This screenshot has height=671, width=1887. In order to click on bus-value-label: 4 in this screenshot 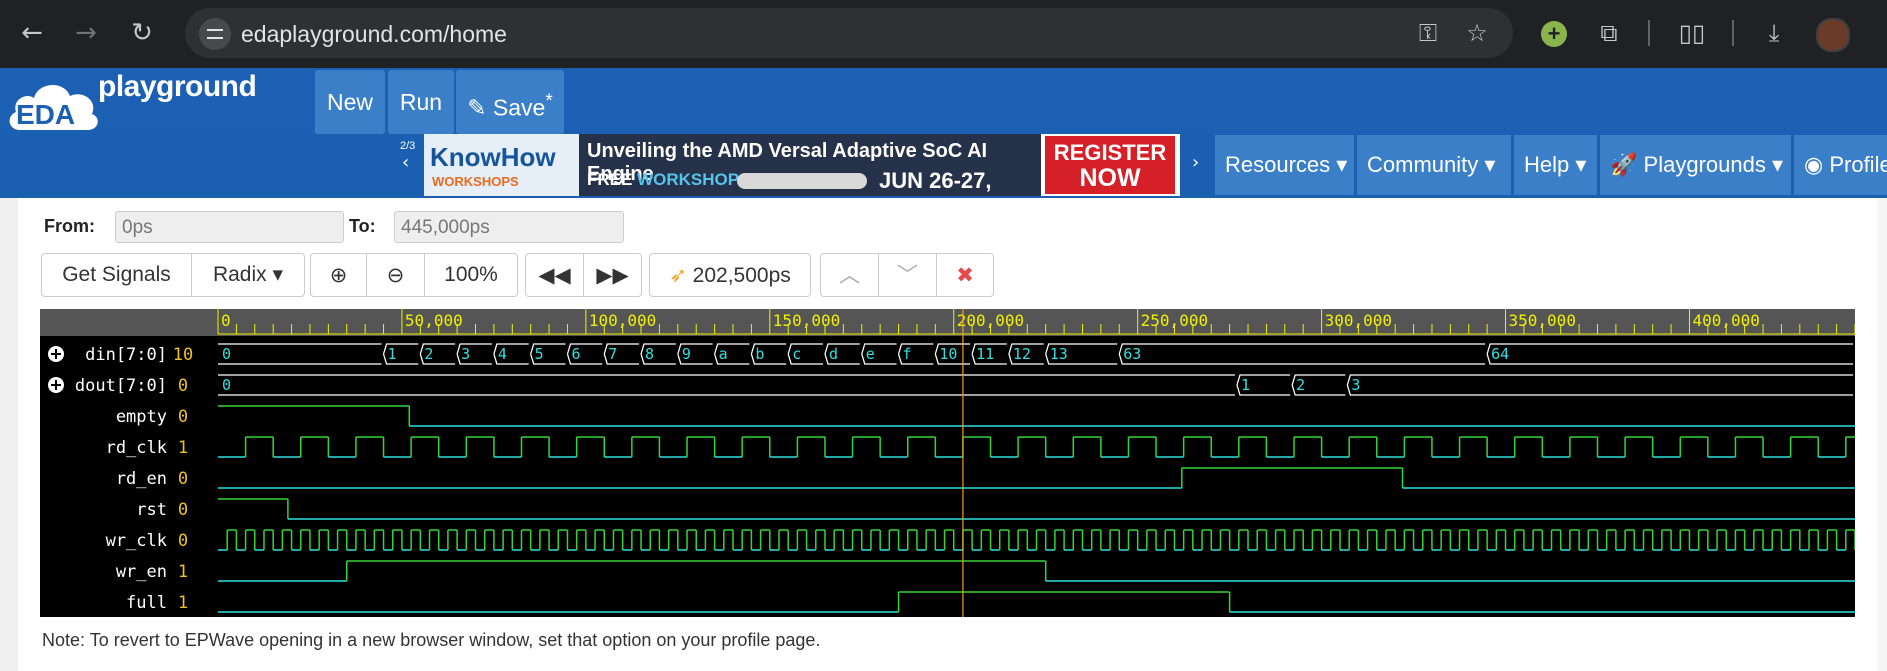, I will do `click(502, 354)`.